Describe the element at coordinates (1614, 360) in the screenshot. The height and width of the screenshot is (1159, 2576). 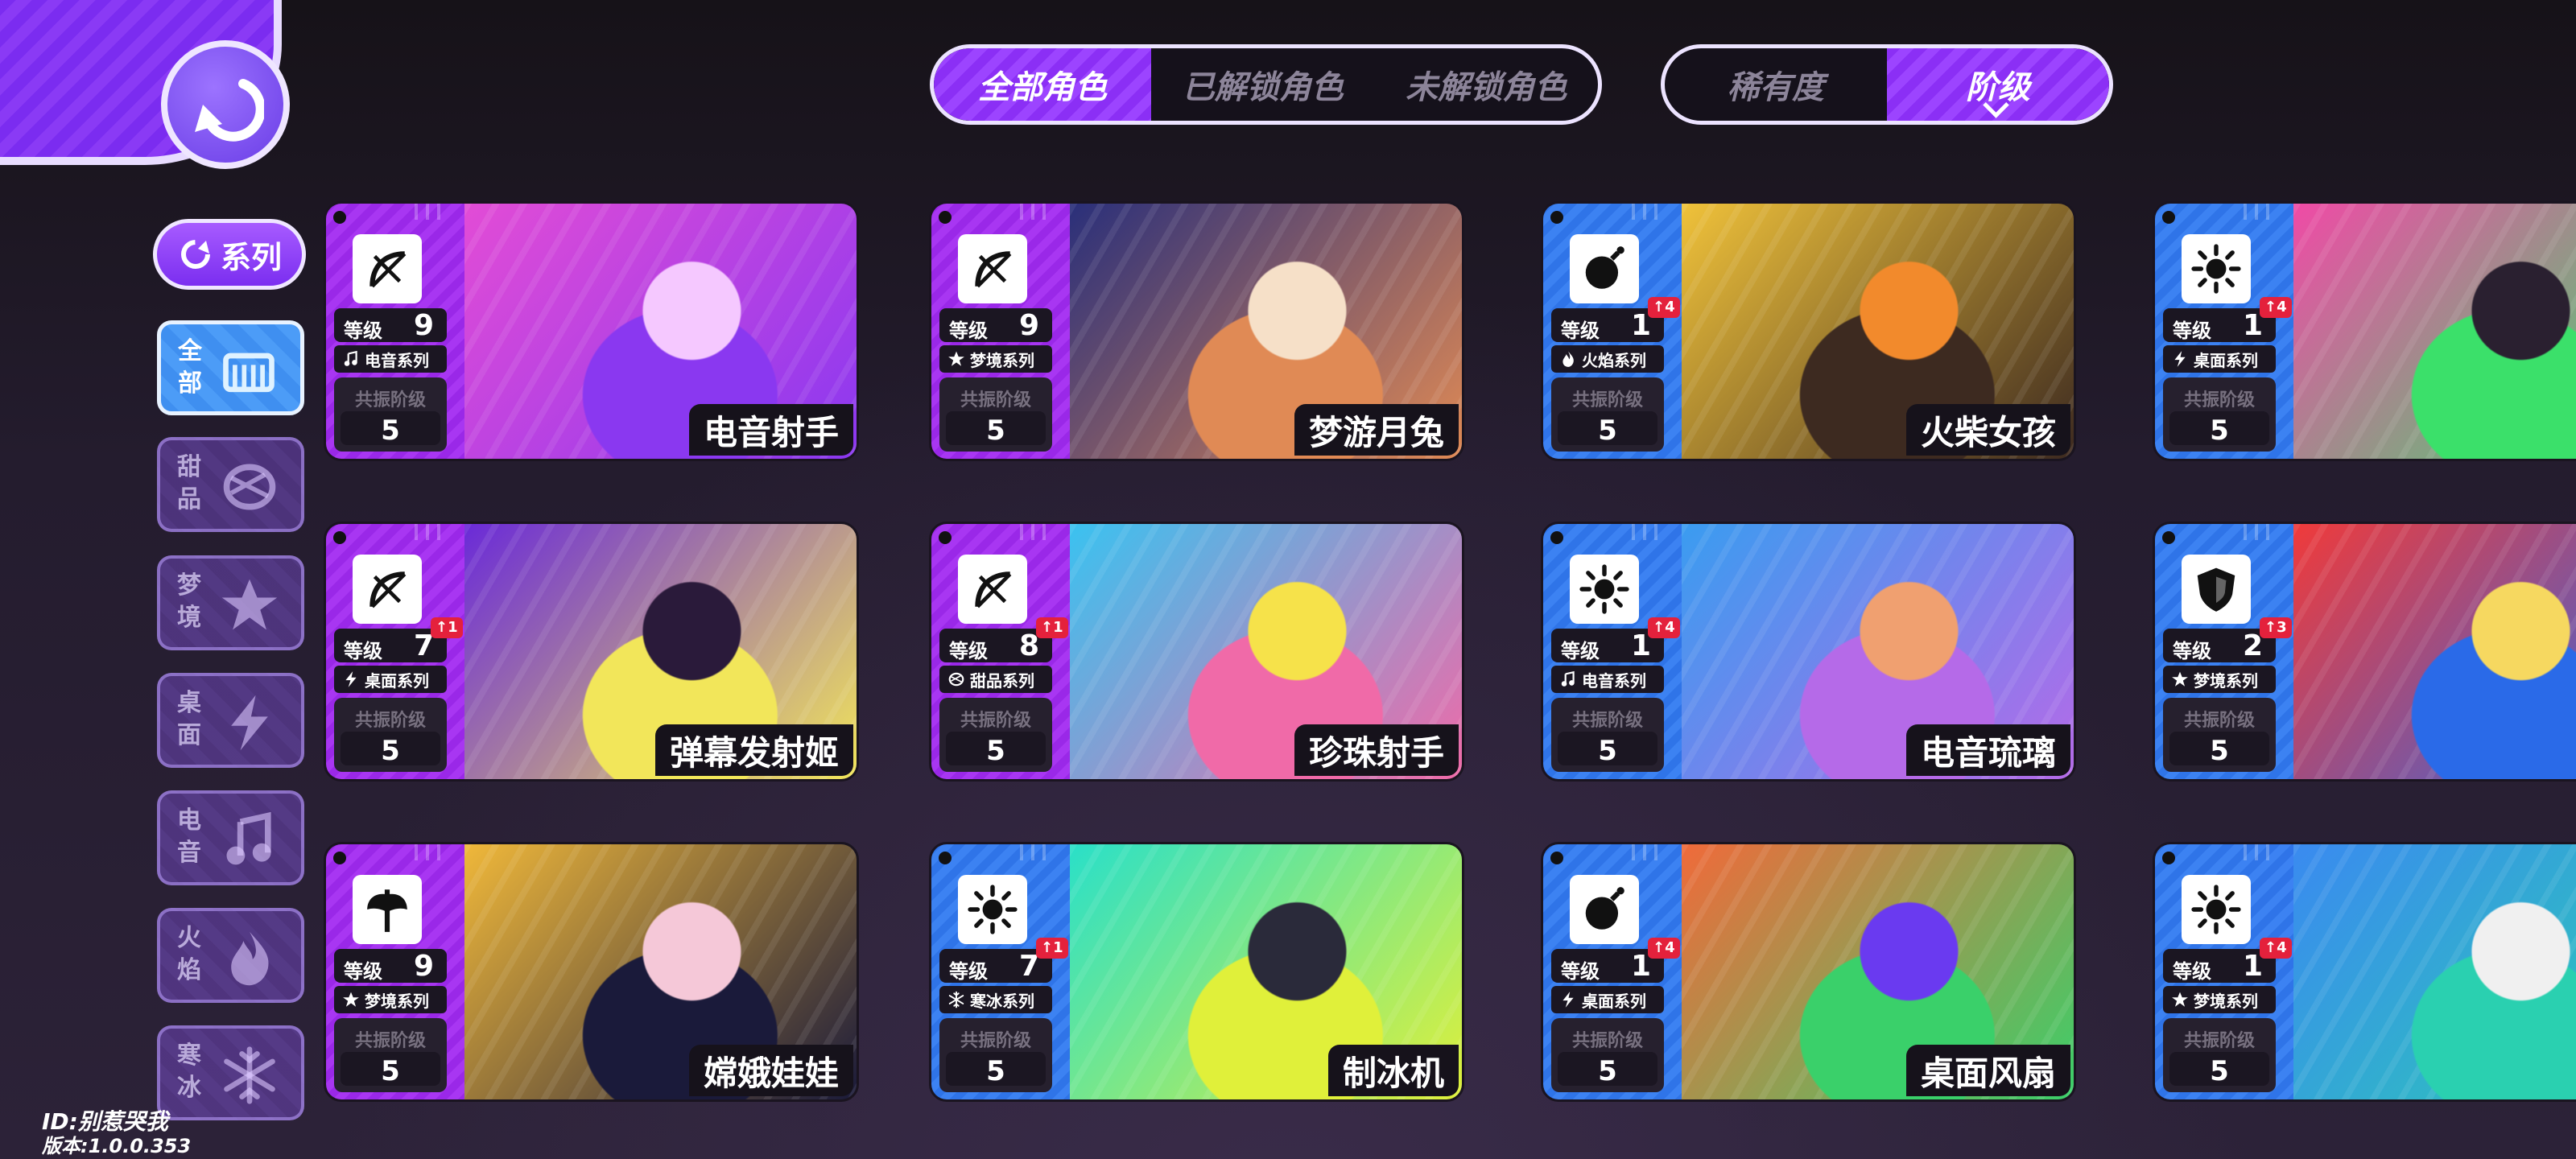
I see `series-label: 火焰系列` at that location.